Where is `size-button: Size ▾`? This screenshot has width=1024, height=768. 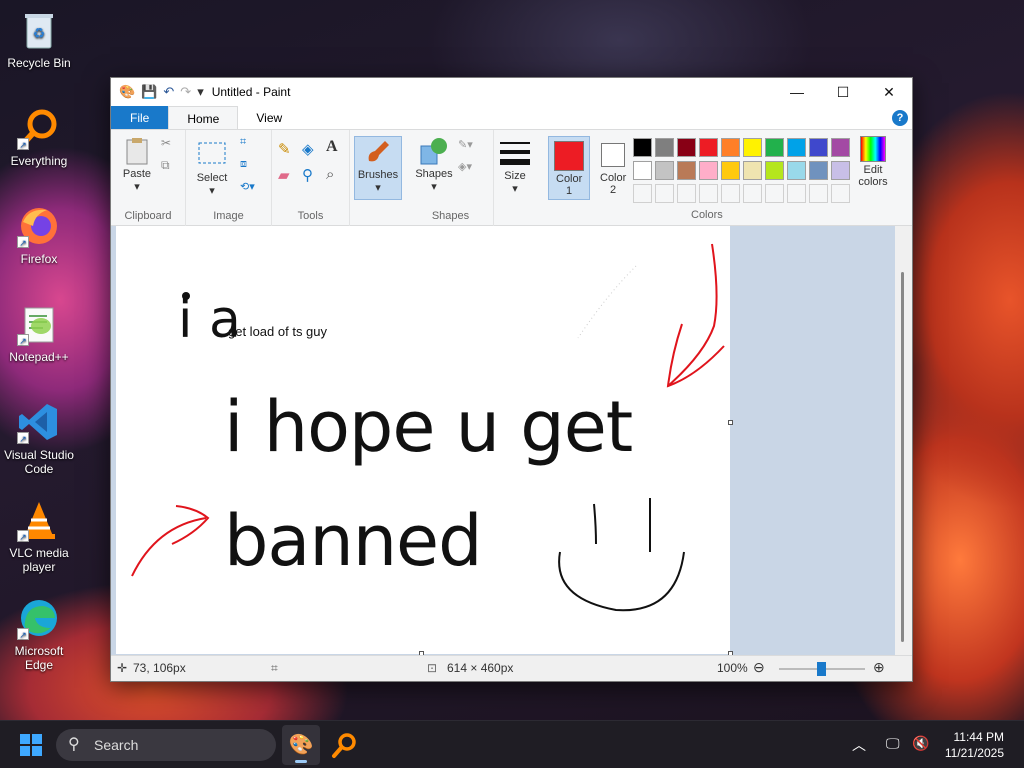
size-button: Size ▾ is located at coordinates (515, 166).